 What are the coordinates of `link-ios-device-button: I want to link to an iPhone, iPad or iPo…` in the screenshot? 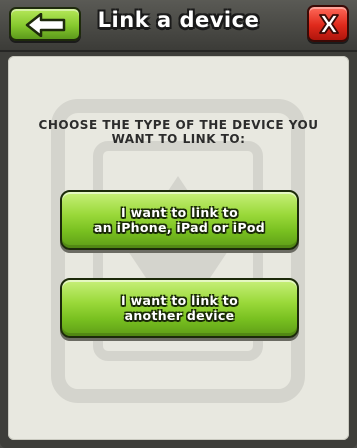 It's located at (179, 220).